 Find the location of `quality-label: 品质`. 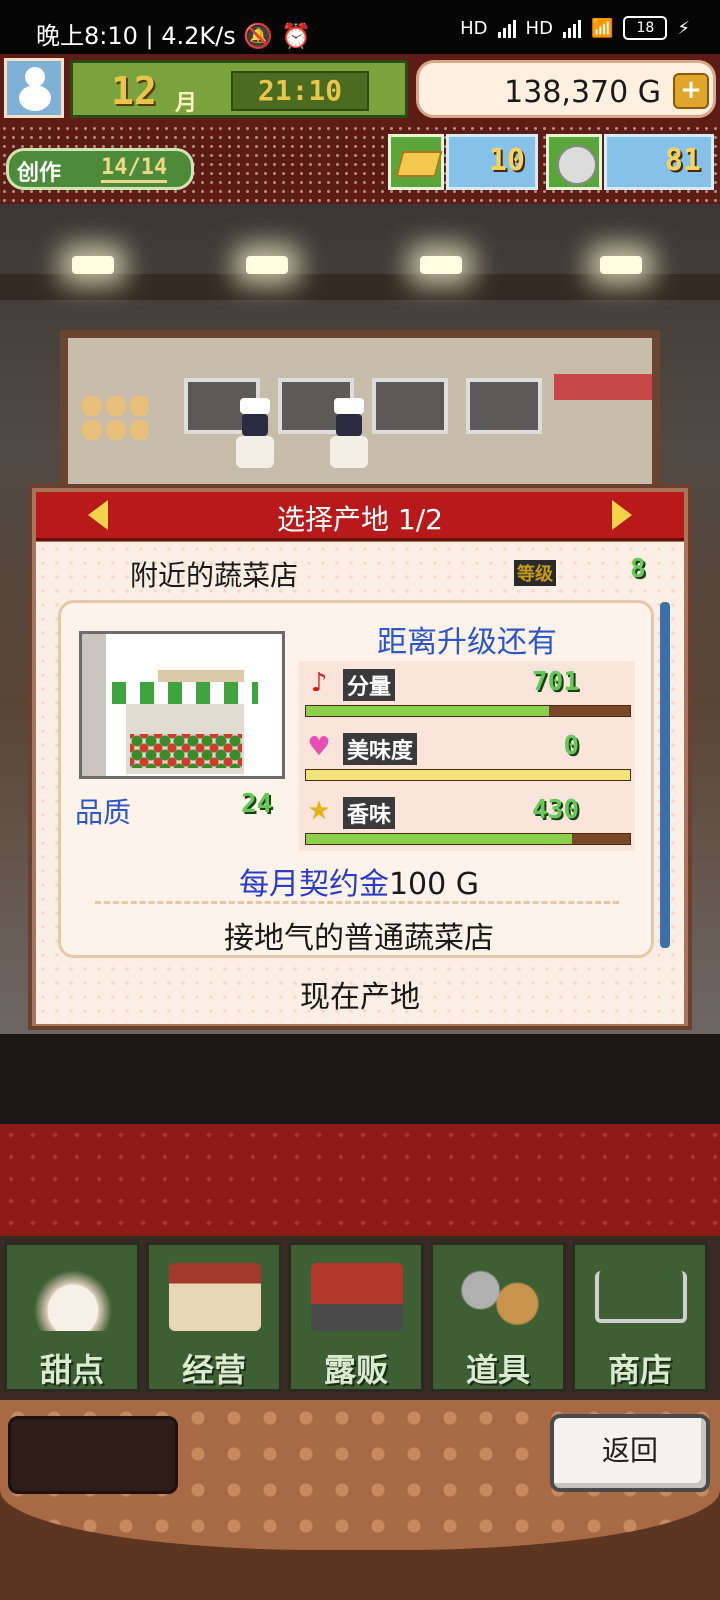

quality-label: 品质 is located at coordinates (103, 812).